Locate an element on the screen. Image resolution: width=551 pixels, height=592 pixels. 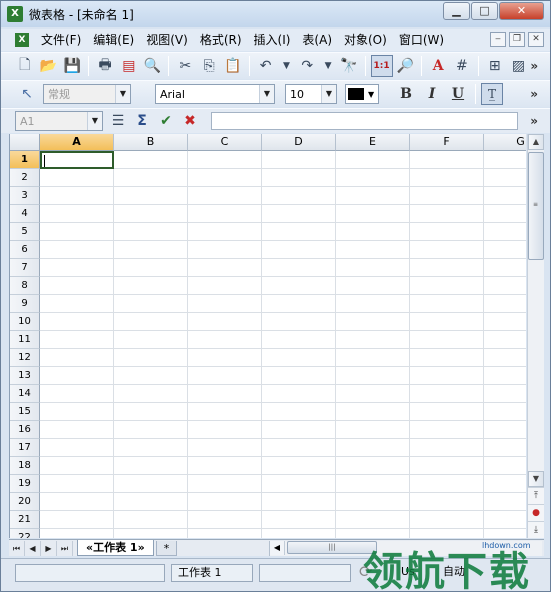
doc-close-button: ✕ is located at coordinates (536, 39).